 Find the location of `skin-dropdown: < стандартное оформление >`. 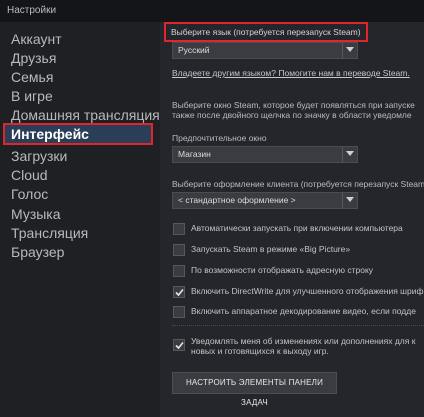

skin-dropdown: < стандартное оформление > is located at coordinates (265, 200).